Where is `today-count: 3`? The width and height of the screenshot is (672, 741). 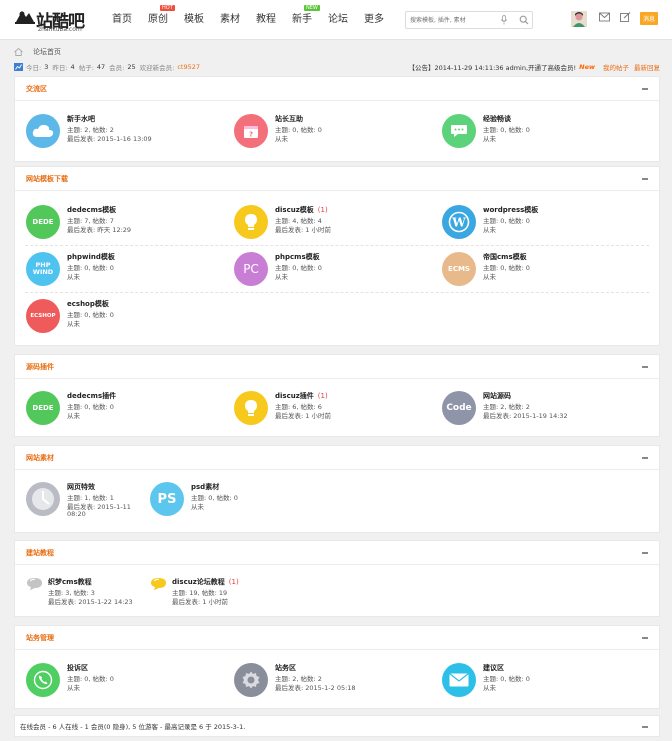 today-count: 3 is located at coordinates (46, 67).